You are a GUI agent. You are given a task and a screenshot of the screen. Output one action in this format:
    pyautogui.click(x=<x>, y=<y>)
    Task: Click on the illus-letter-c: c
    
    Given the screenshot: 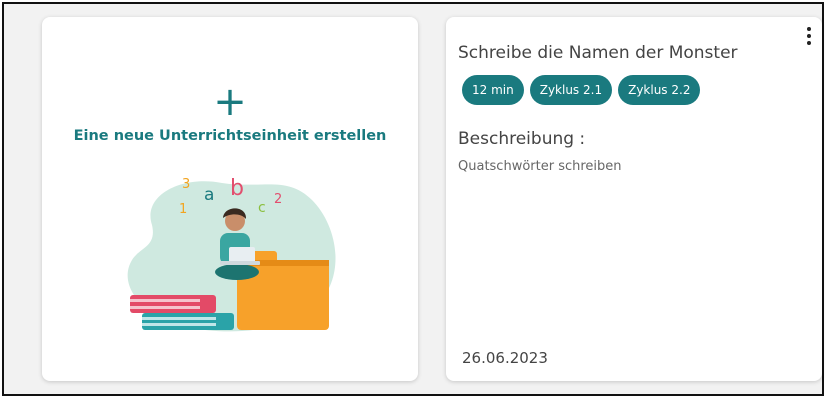 What is the action you would take?
    pyautogui.click(x=262, y=208)
    